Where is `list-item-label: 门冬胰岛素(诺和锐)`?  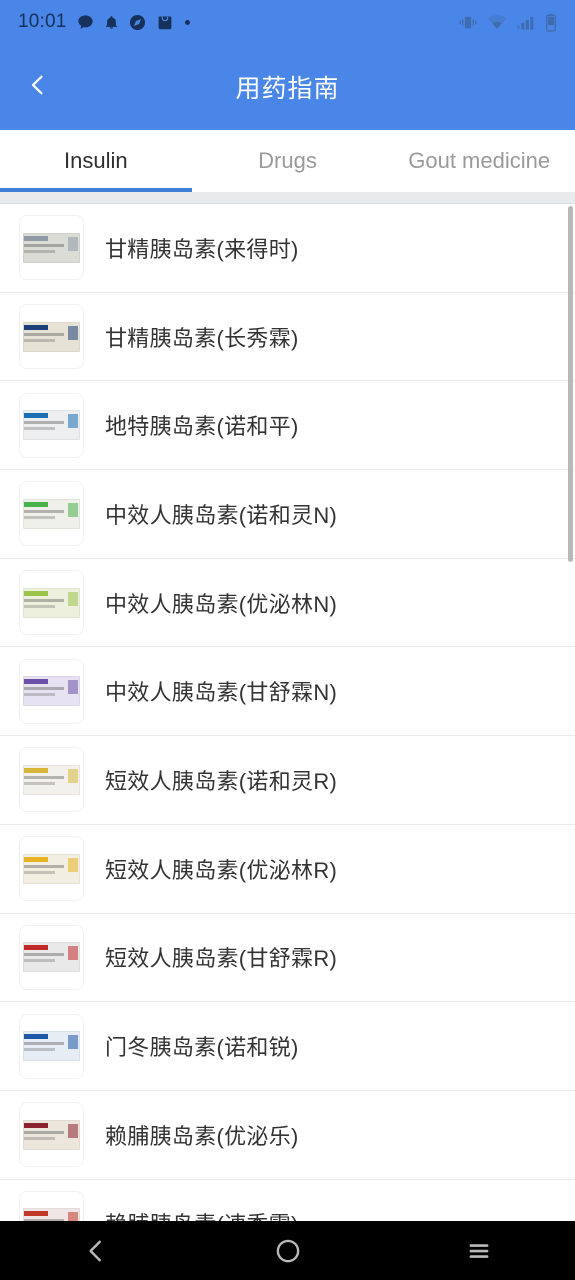
list-item-label: 门冬胰岛素(诺和锐) is located at coordinates (202, 1048).